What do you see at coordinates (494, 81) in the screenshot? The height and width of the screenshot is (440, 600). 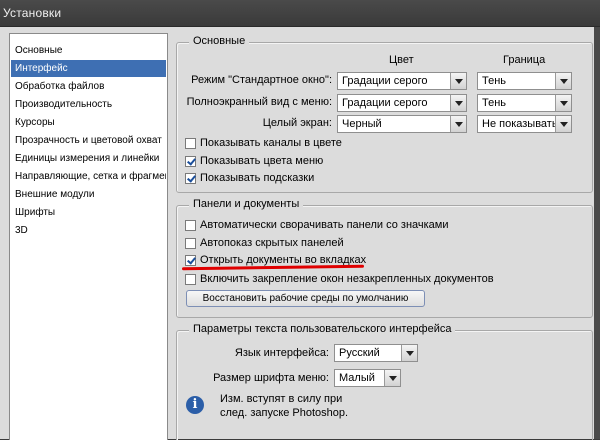 I see `standard-window-border-value: Тень` at bounding box center [494, 81].